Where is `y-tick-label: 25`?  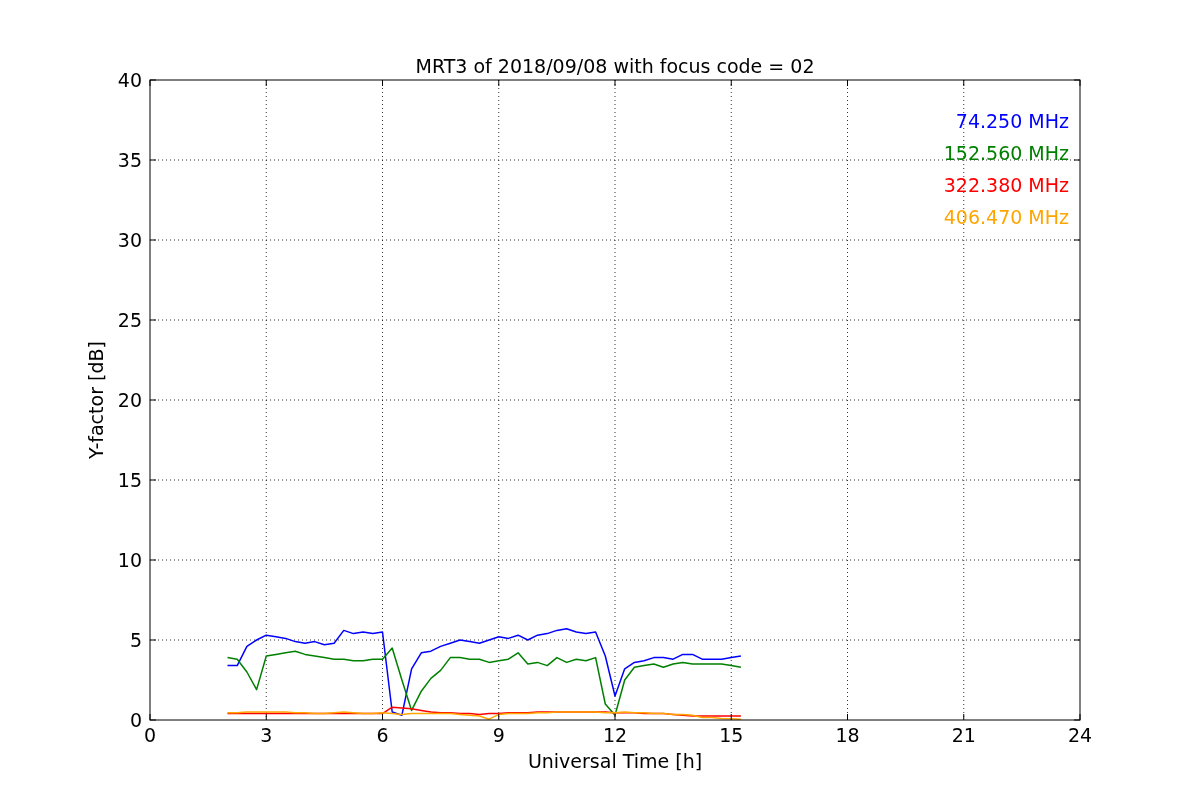 y-tick-label: 25 is located at coordinates (129, 320).